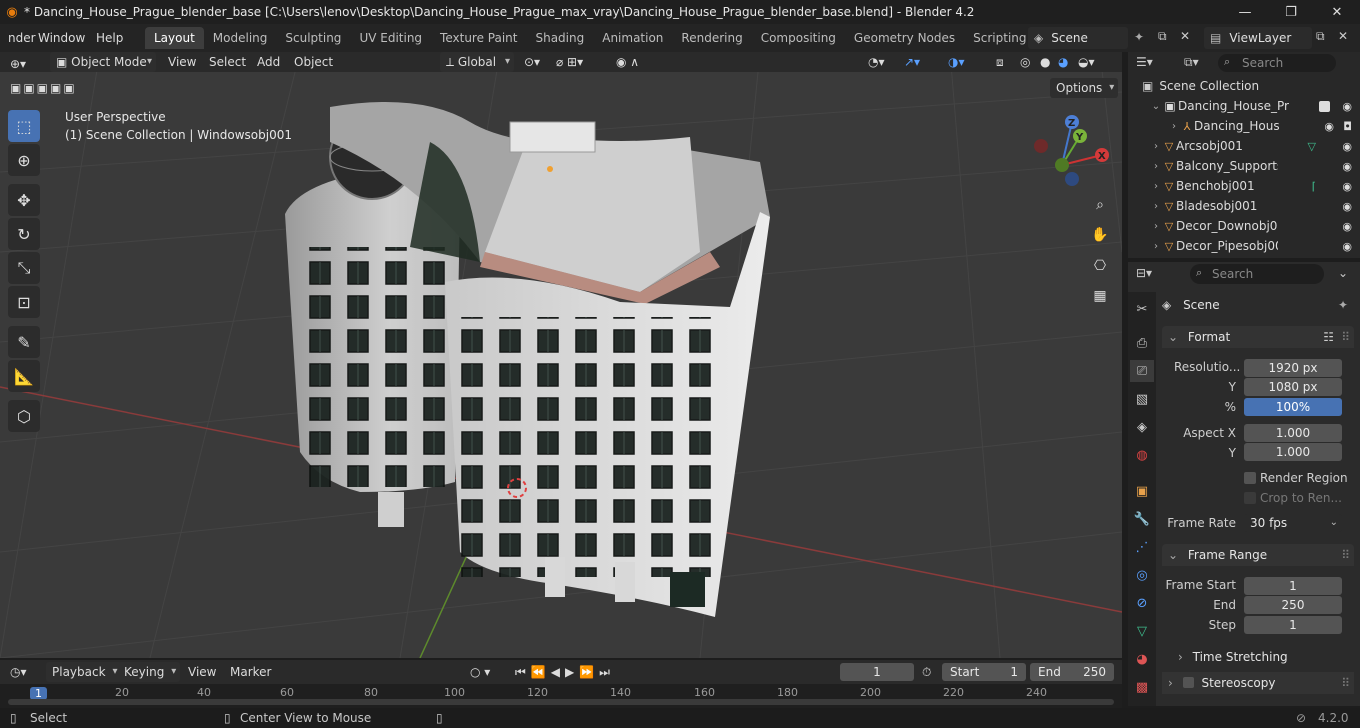 This screenshot has width=1360, height=728. What do you see at coordinates (1258, 337) in the screenshot?
I see `format-panel-header: ⌄ Format ☷ ⠿` at bounding box center [1258, 337].